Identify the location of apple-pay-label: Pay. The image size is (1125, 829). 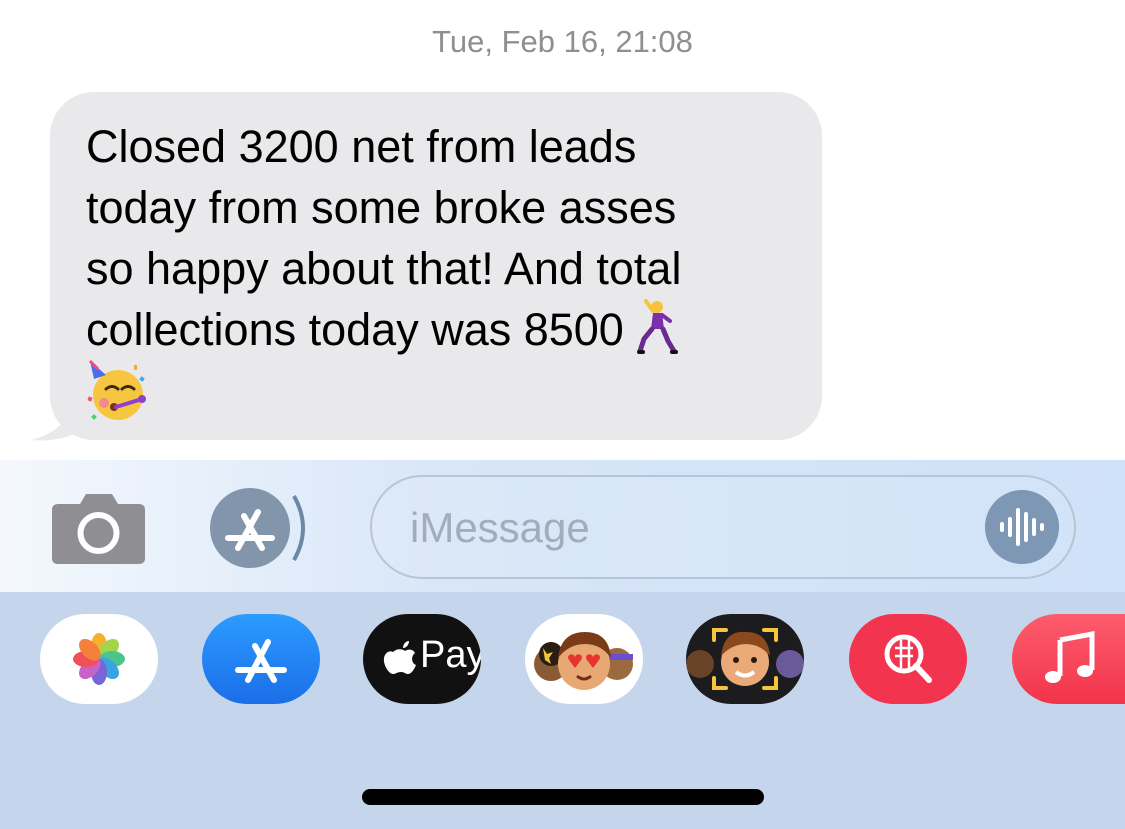
(450, 655).